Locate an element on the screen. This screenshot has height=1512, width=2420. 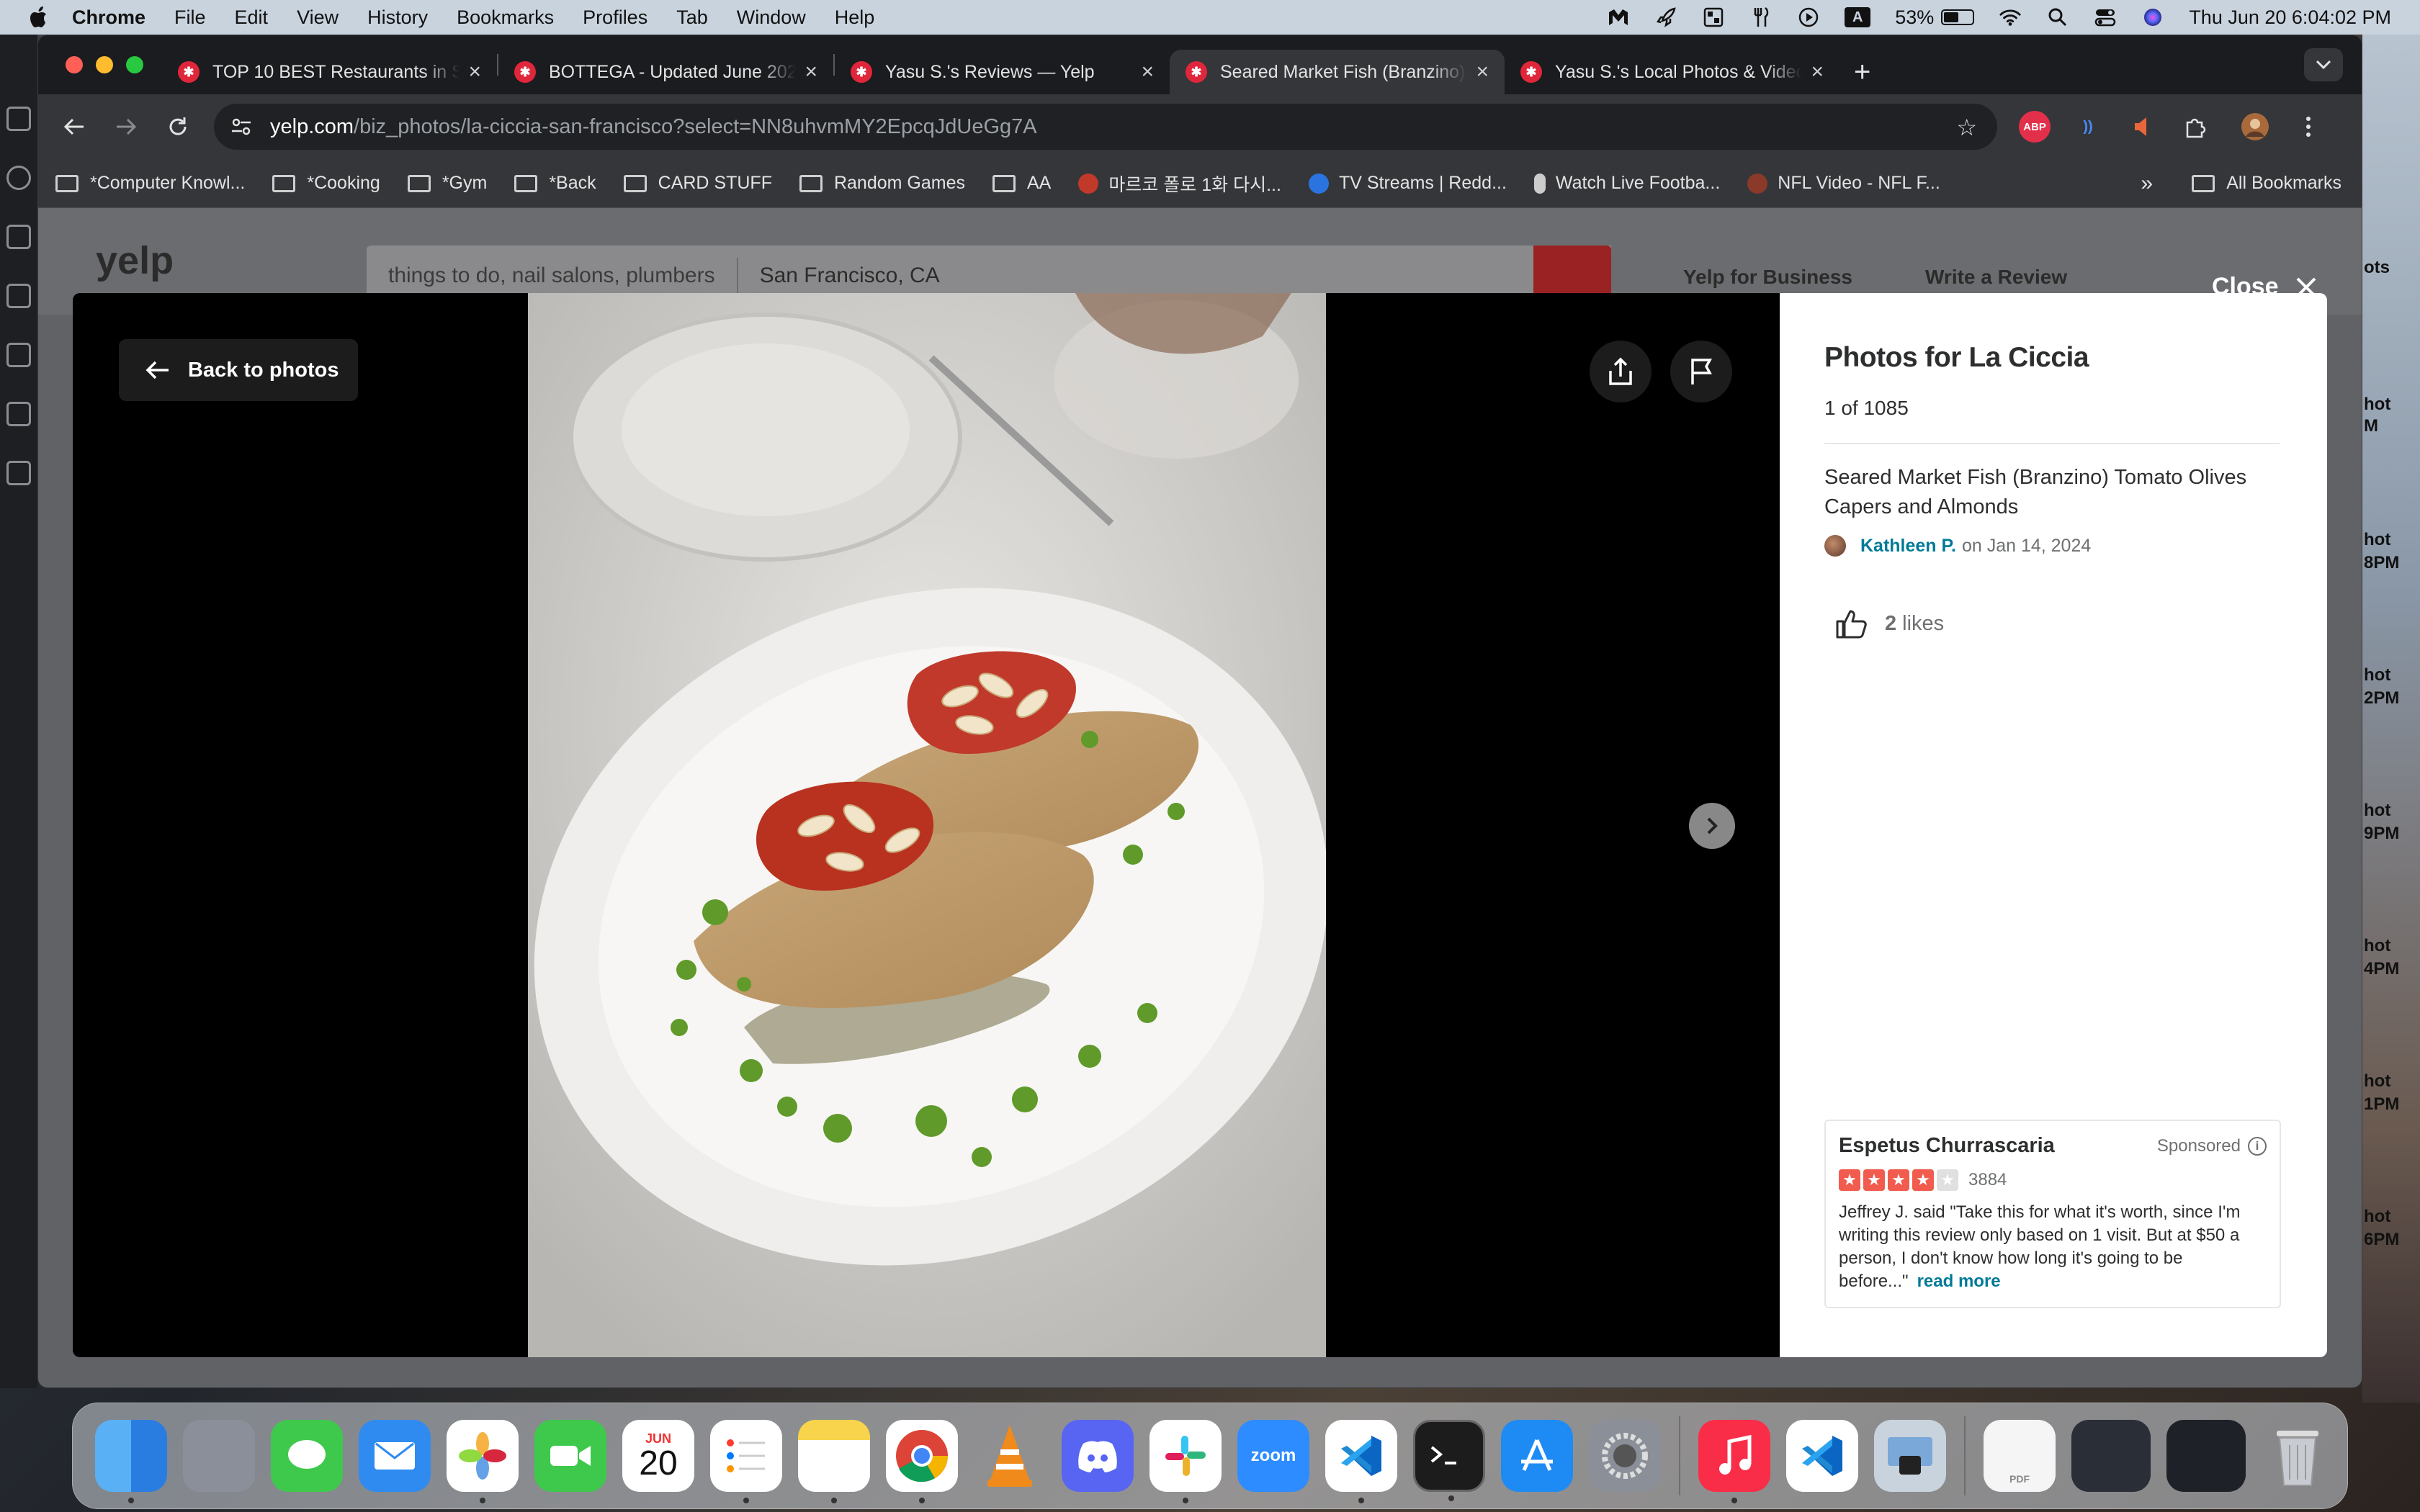
bookmark-star-icon: ☆ is located at coordinates (1967, 127).